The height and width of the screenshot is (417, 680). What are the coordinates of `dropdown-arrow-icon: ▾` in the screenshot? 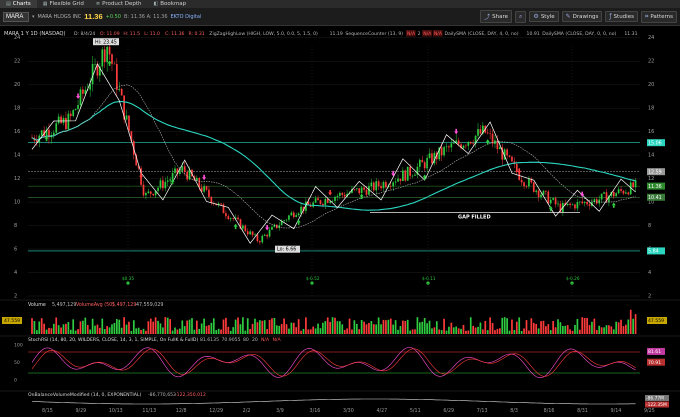 It's located at (33, 17).